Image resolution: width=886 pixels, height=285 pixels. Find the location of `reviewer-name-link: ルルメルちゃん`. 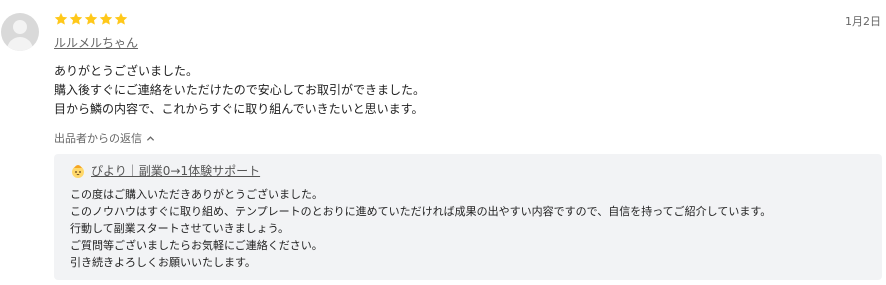

reviewer-name-link: ルルメルちゃん is located at coordinates (96, 42).